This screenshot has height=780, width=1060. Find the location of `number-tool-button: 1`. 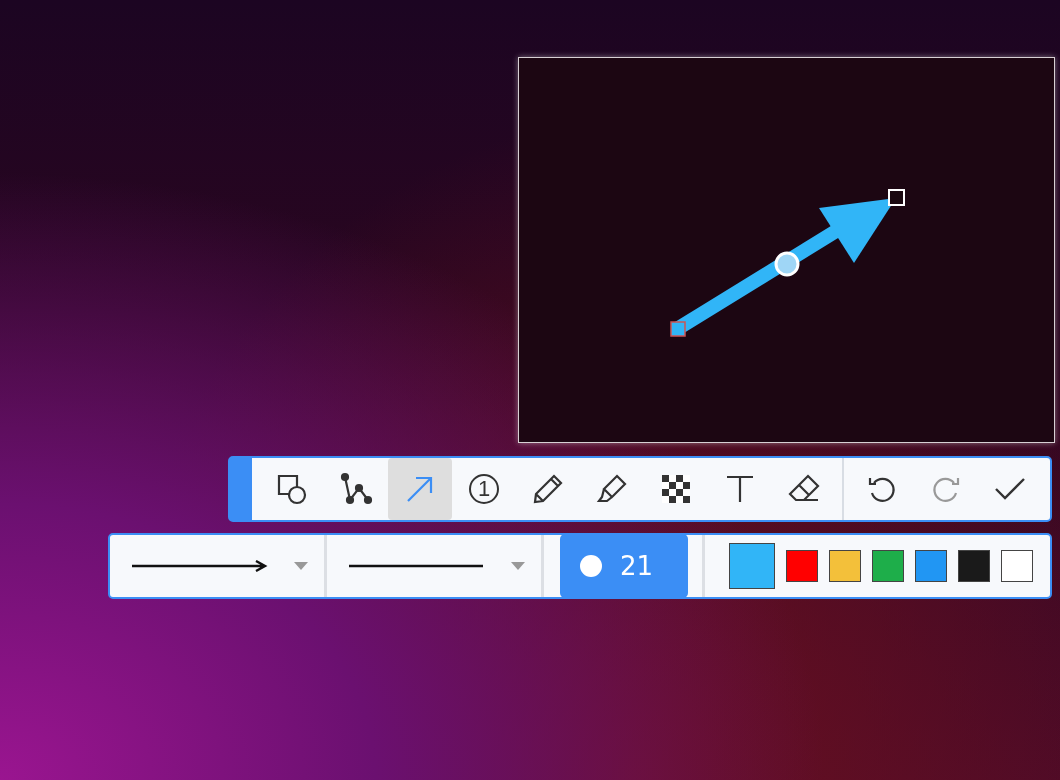

number-tool-button: 1 is located at coordinates (484, 489).